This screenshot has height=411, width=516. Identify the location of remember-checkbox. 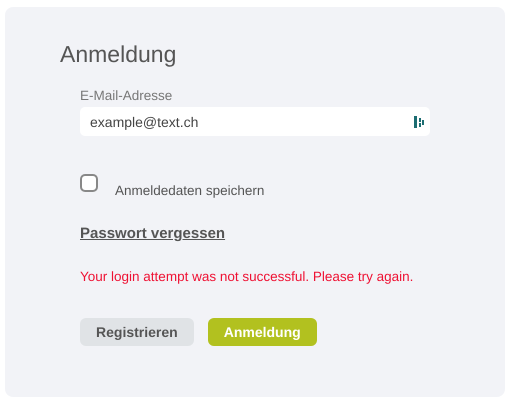
(89, 183).